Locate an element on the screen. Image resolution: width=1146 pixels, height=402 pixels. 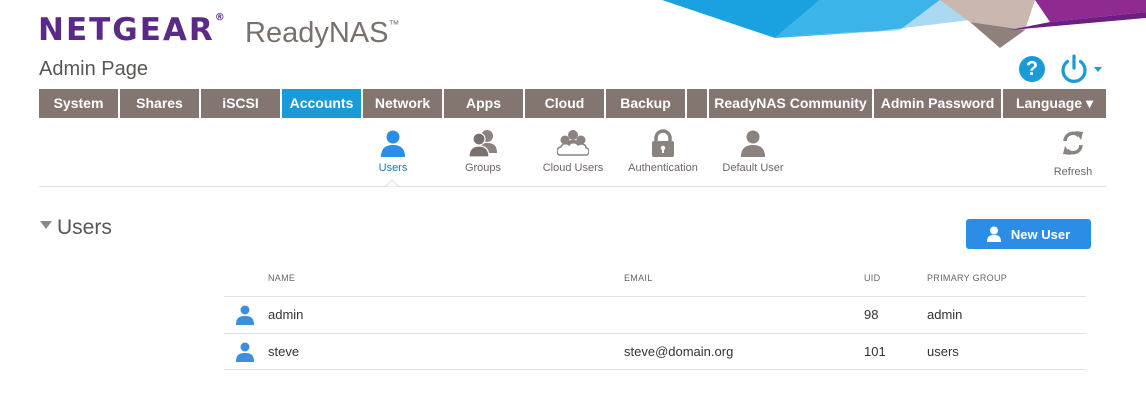
active-tab-pointer is located at coordinates (392, 184).